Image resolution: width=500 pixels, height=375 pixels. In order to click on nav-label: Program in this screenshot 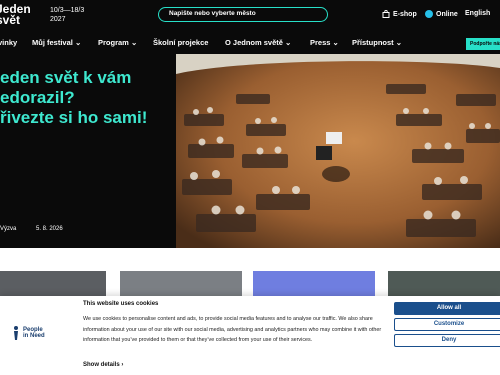, I will do `click(113, 42)`.